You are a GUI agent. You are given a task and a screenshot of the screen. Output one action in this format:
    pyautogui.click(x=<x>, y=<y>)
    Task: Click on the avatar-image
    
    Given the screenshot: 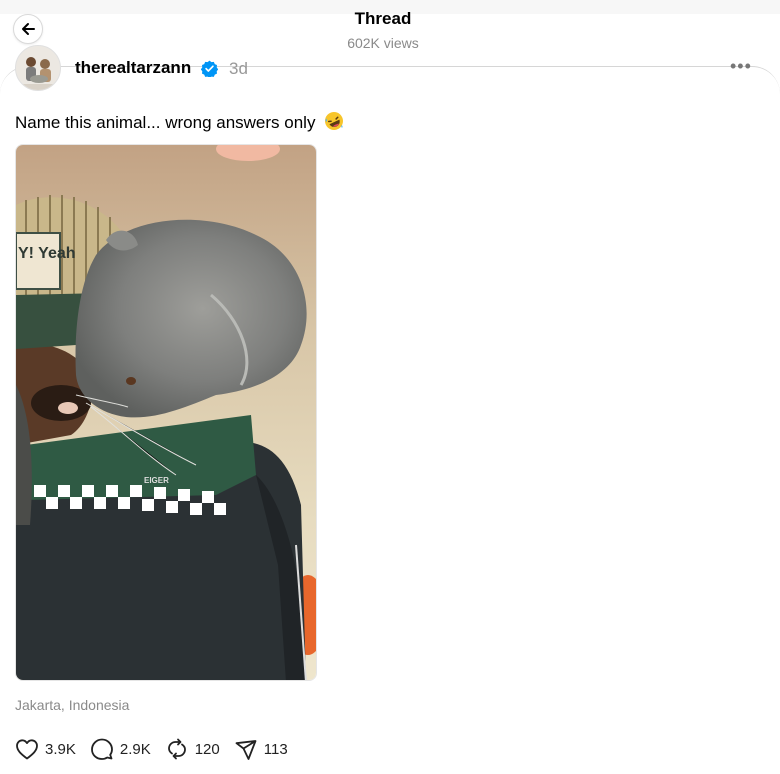 What is the action you would take?
    pyautogui.click(x=38, y=68)
    